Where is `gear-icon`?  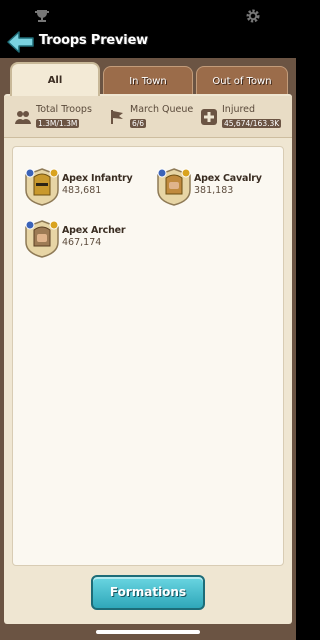 gear-icon is located at coordinates (253, 16).